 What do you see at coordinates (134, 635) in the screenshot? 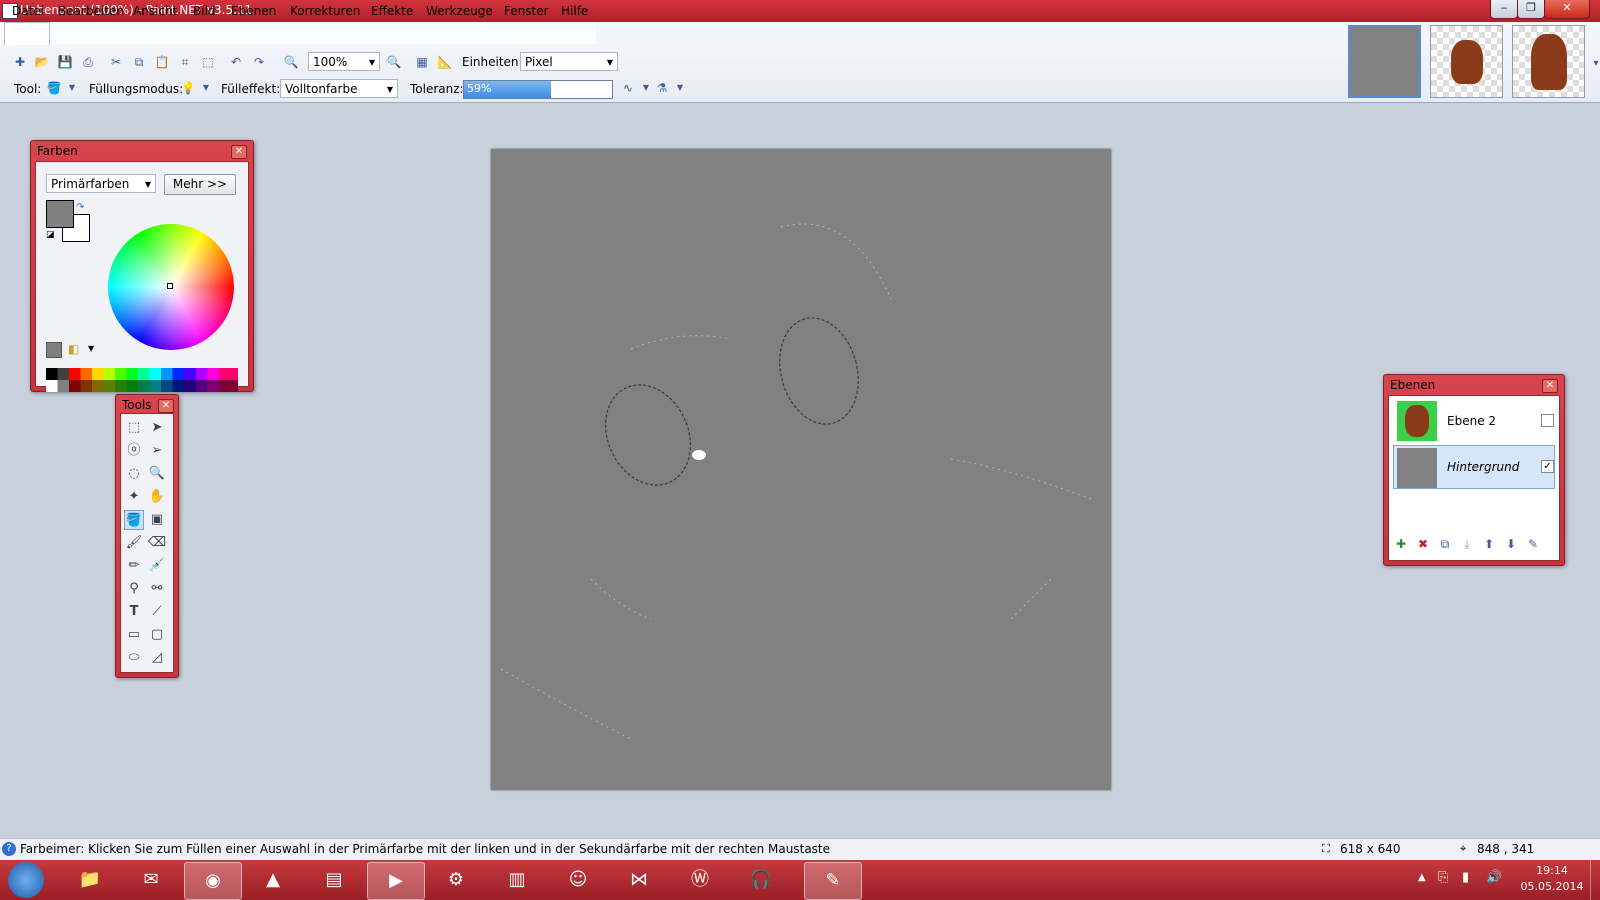
I see `rectangle-shape-icon: ▭` at bounding box center [134, 635].